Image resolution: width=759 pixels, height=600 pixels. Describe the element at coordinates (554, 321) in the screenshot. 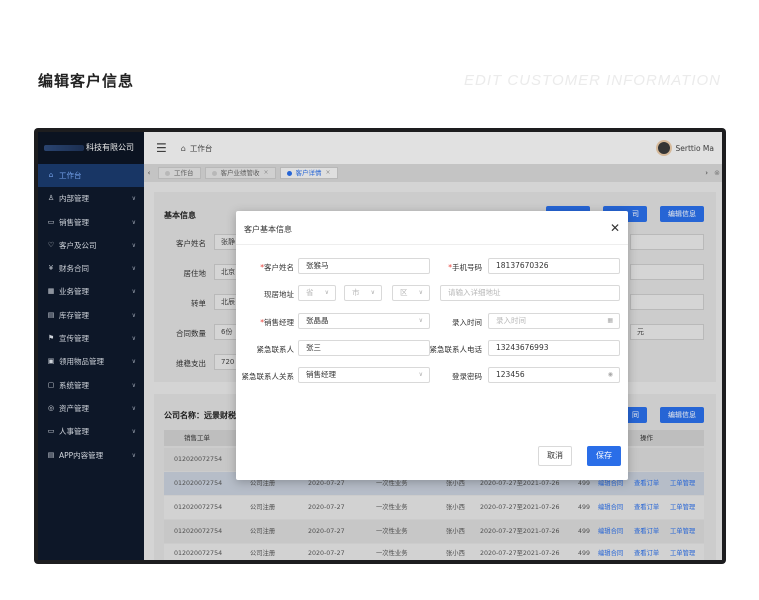

I see `entry-time-picker: 录入时间 ▦` at that location.